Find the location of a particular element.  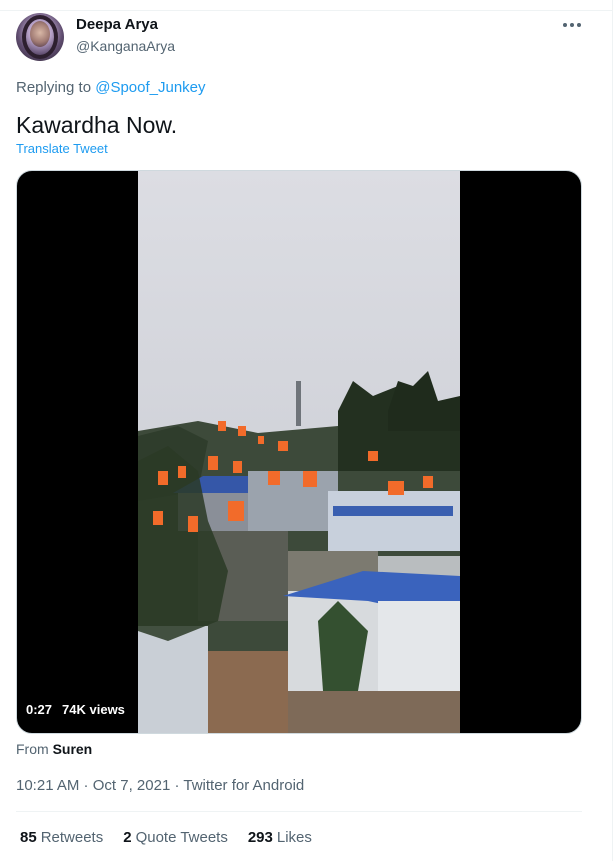

video-overlay: 0:27 74K views is located at coordinates (75, 709).